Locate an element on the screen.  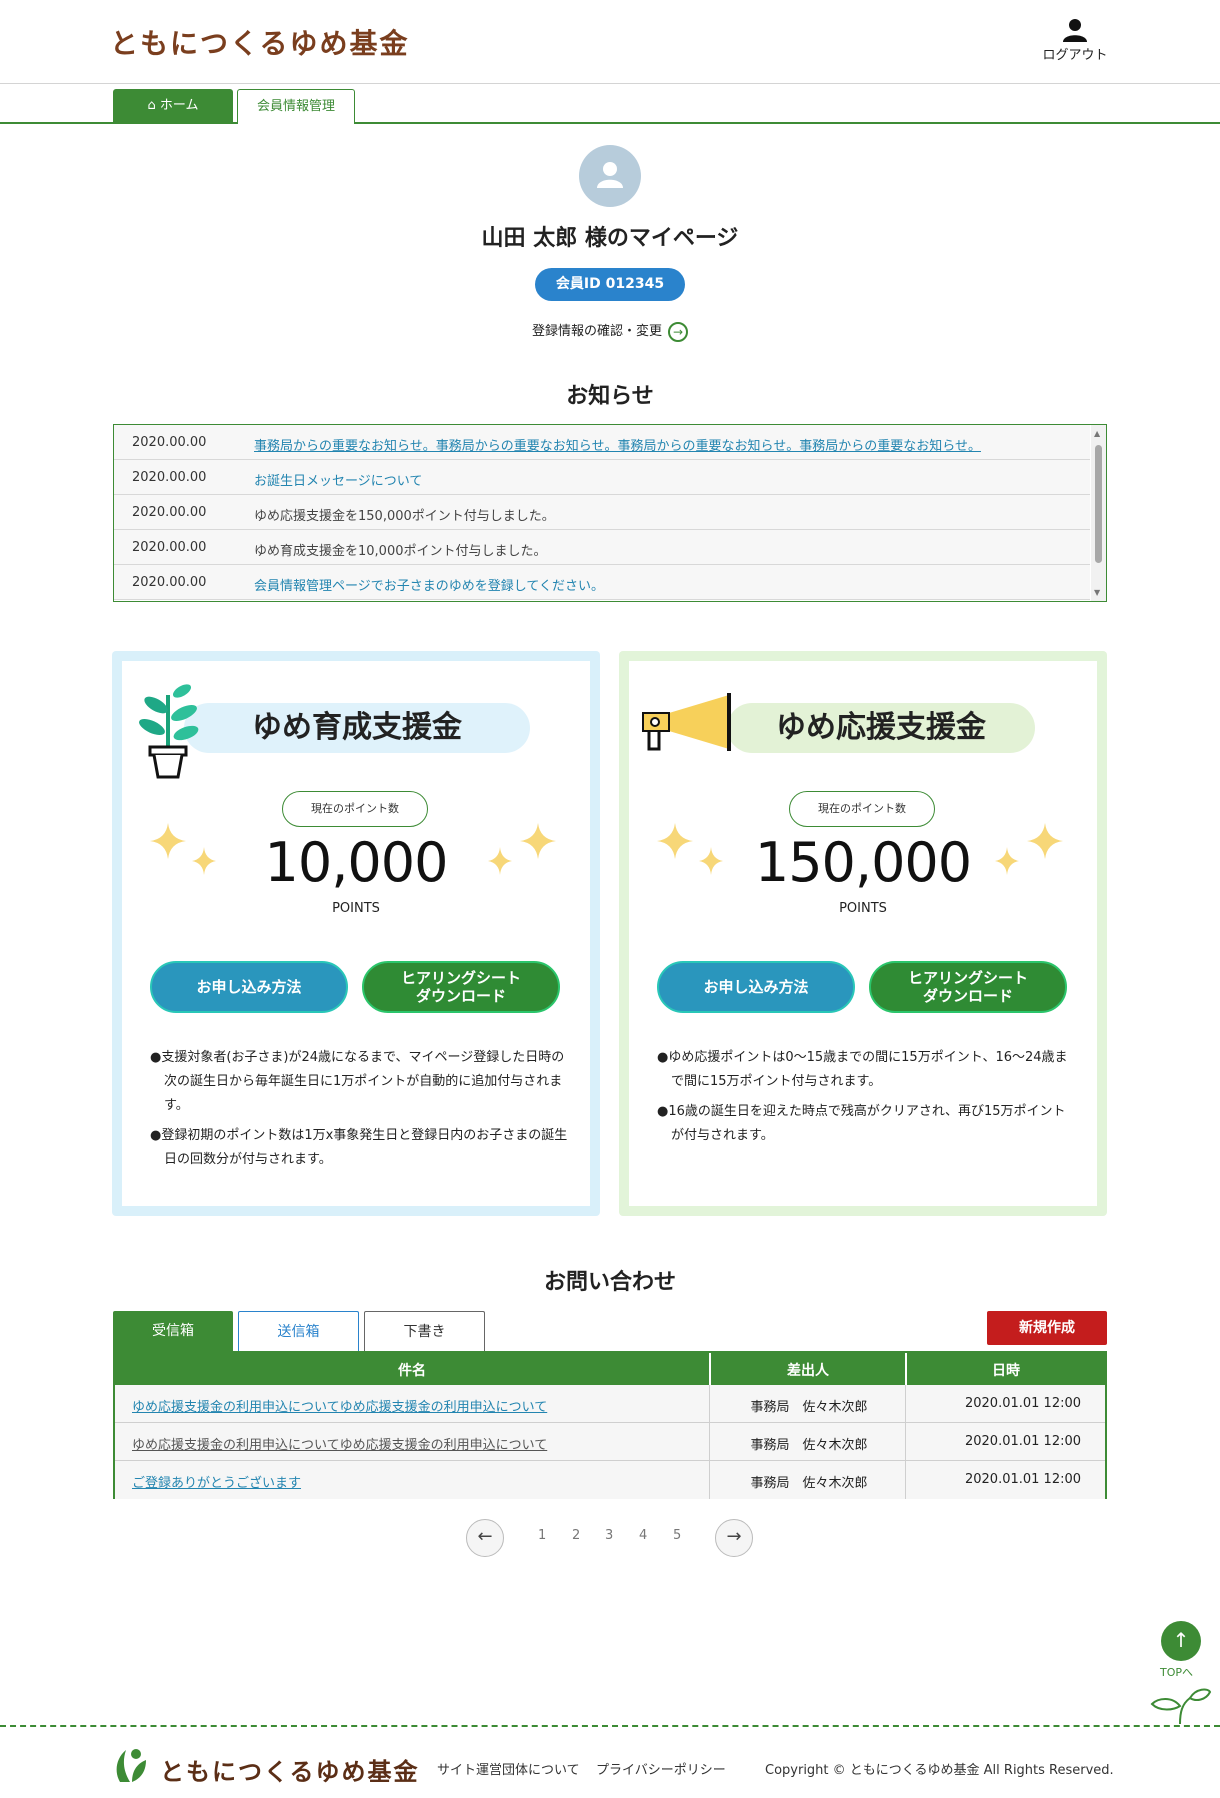
logout-button: ログアウト is located at coordinates (1075, 40).